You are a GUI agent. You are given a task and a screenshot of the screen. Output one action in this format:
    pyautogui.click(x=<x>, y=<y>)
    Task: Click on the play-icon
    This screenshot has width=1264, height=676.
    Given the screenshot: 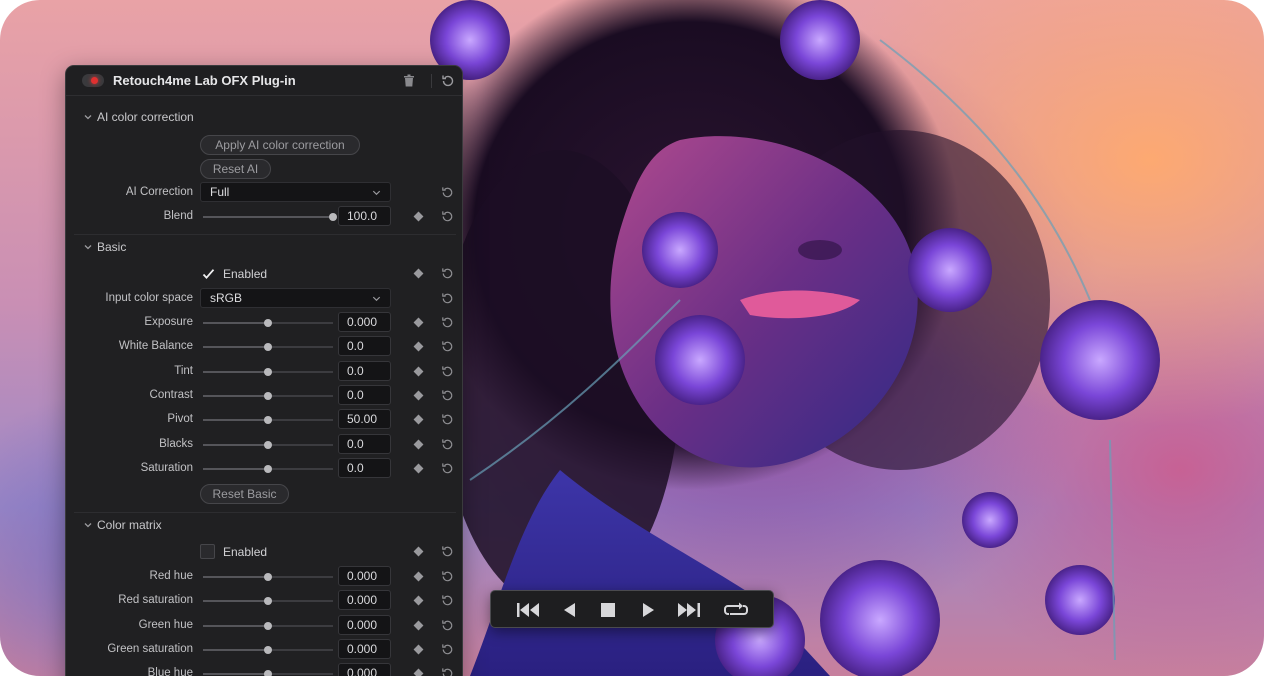 What is the action you would take?
    pyautogui.click(x=648, y=610)
    